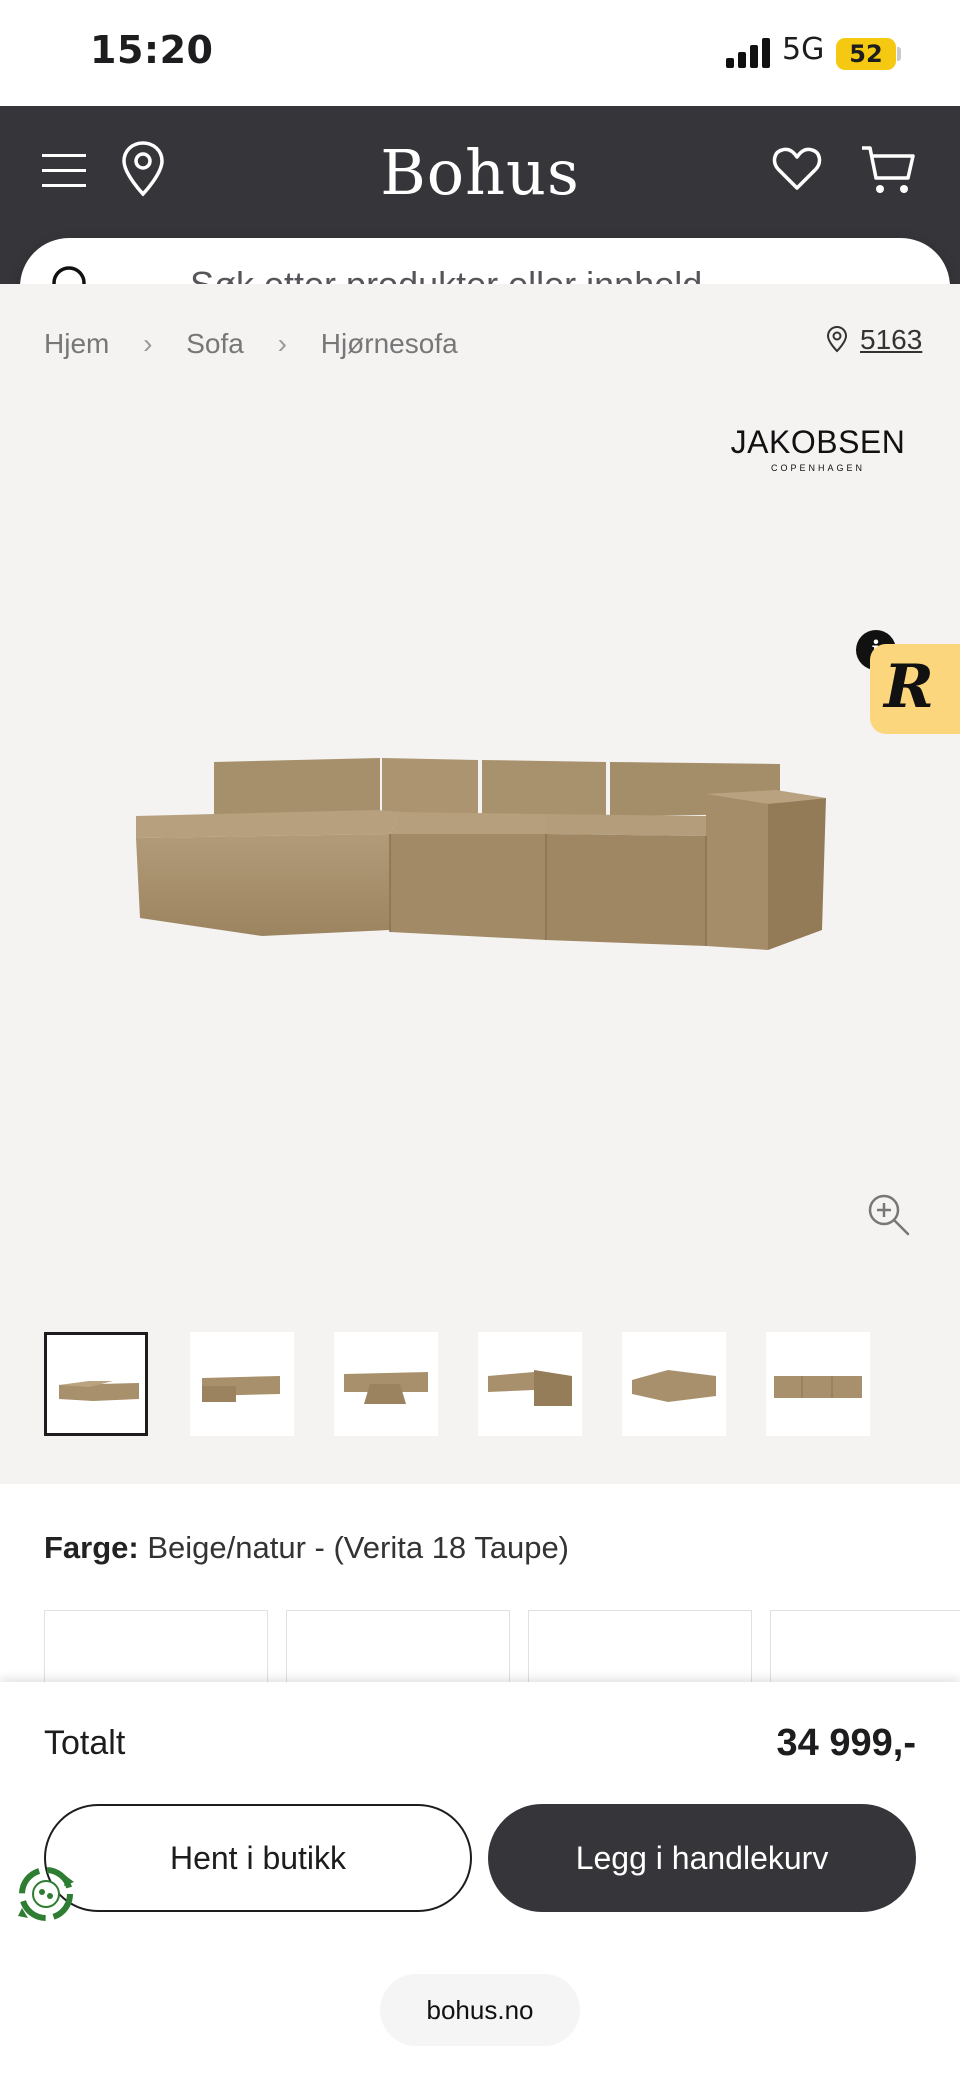 This screenshot has height=2077, width=960. Describe the element at coordinates (797, 169) in the screenshot. I see `heart-icon` at that location.